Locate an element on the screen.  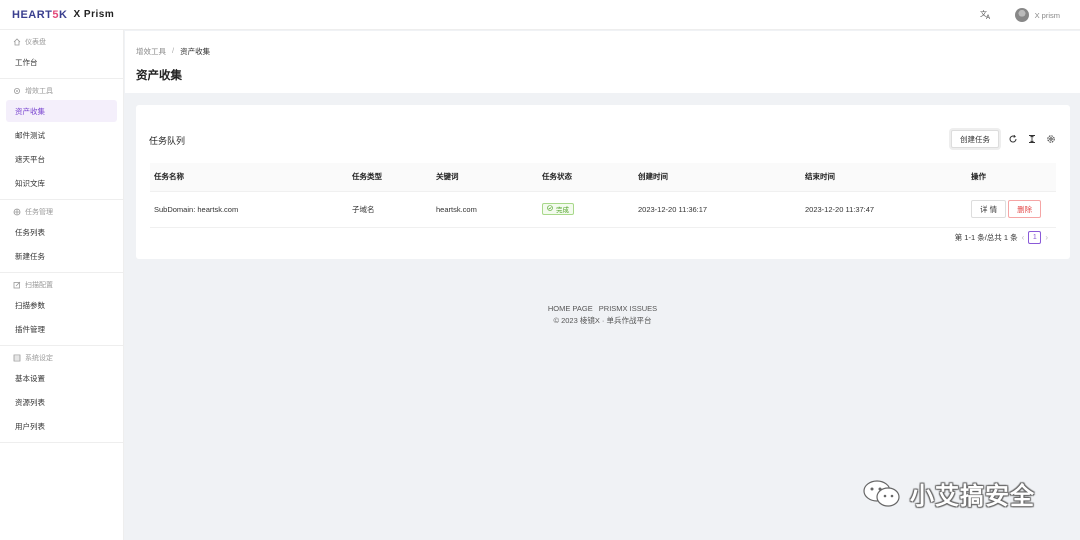
card-title: 任务队列 is located at coordinates (167, 141).